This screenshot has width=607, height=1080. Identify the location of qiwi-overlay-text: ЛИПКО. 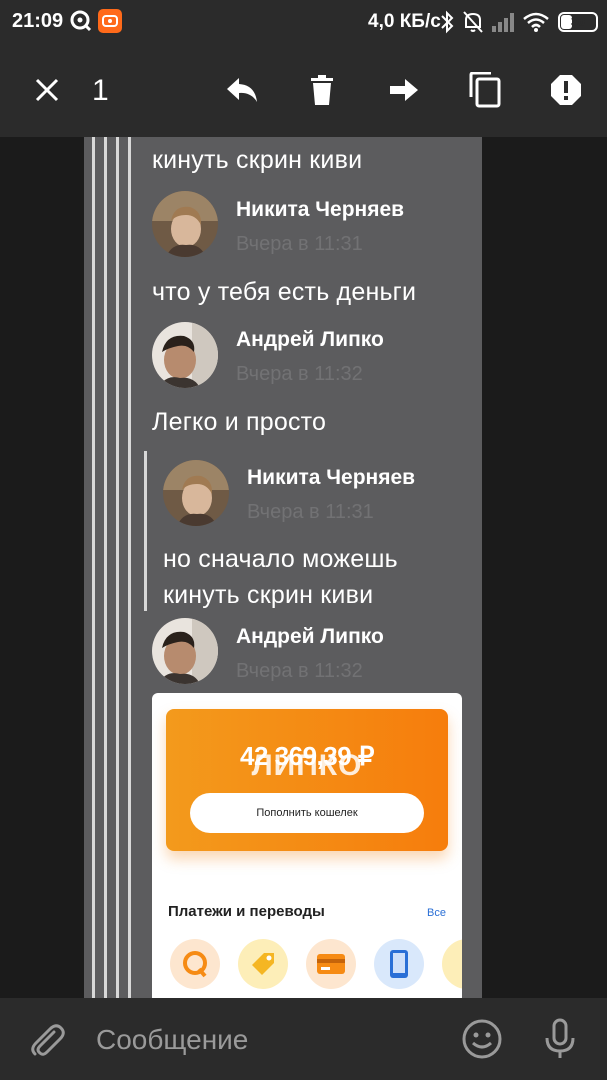
(307, 765).